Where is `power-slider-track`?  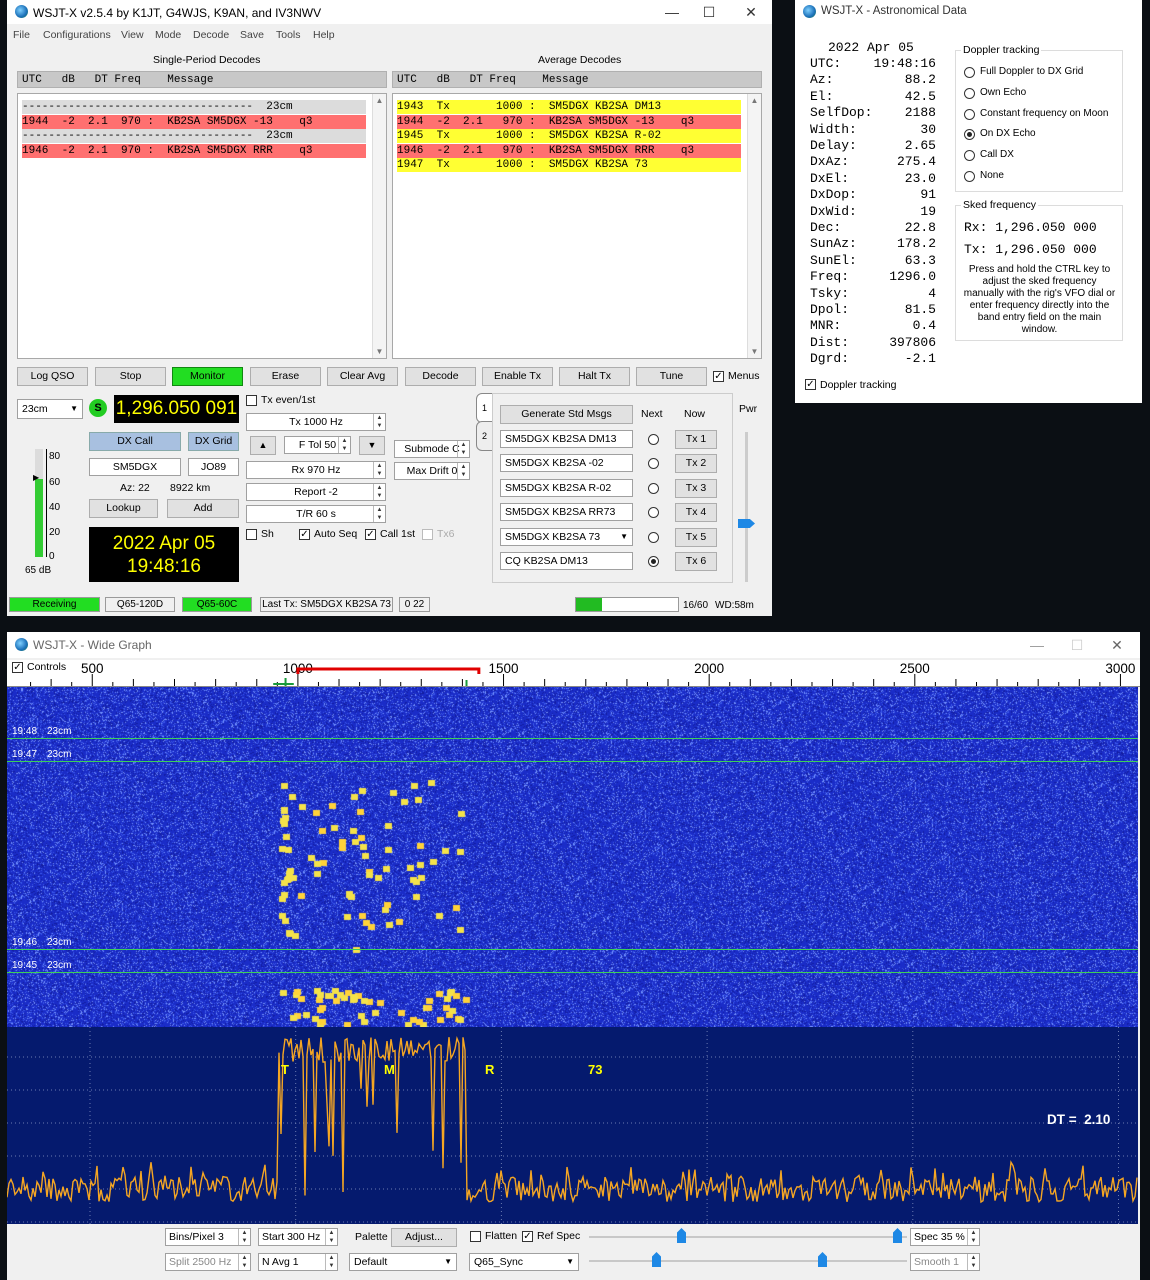
power-slider-track is located at coordinates (746, 507).